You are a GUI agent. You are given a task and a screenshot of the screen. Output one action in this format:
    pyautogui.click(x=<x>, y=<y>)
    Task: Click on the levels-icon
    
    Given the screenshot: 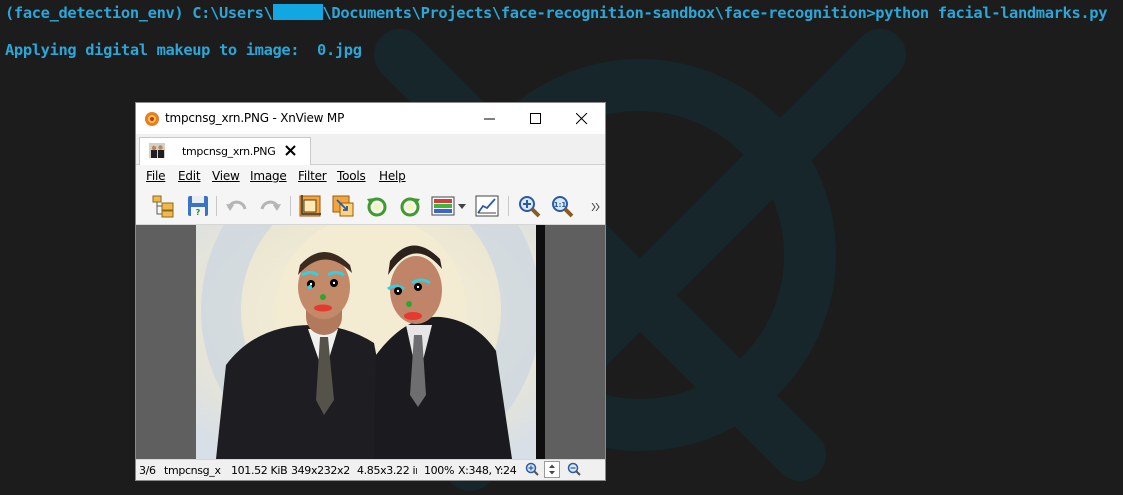 What is the action you would take?
    pyautogui.click(x=487, y=206)
    